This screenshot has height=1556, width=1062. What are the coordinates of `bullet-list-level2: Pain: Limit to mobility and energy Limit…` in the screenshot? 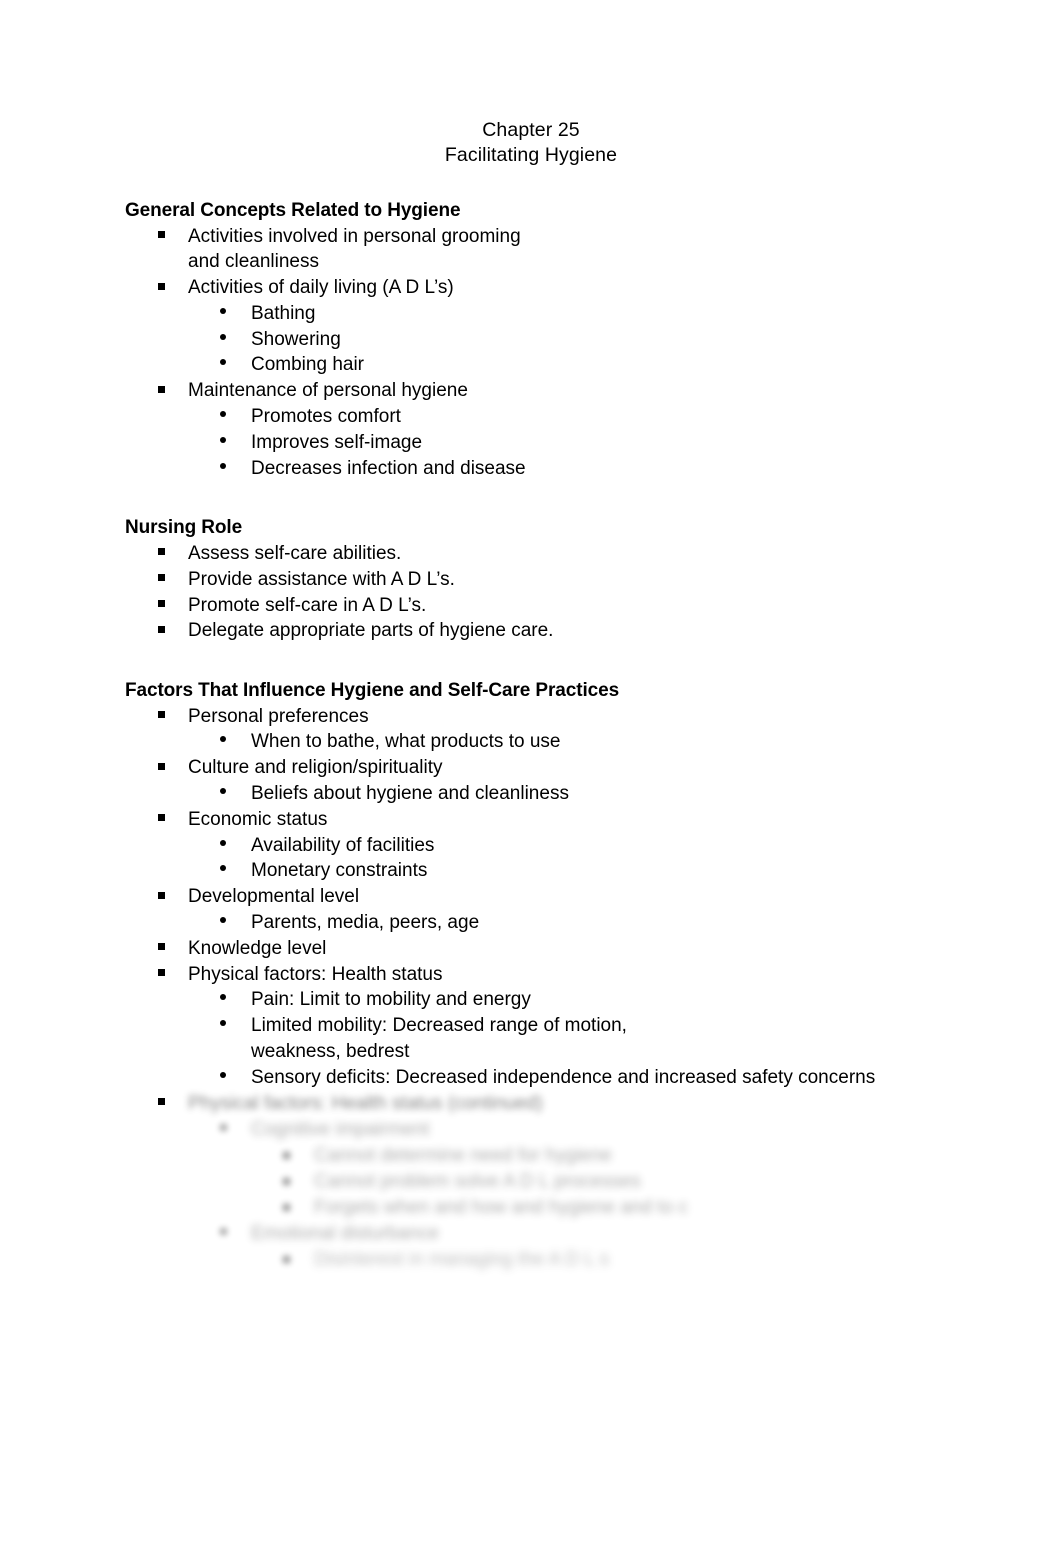 It's located at (625, 1038).